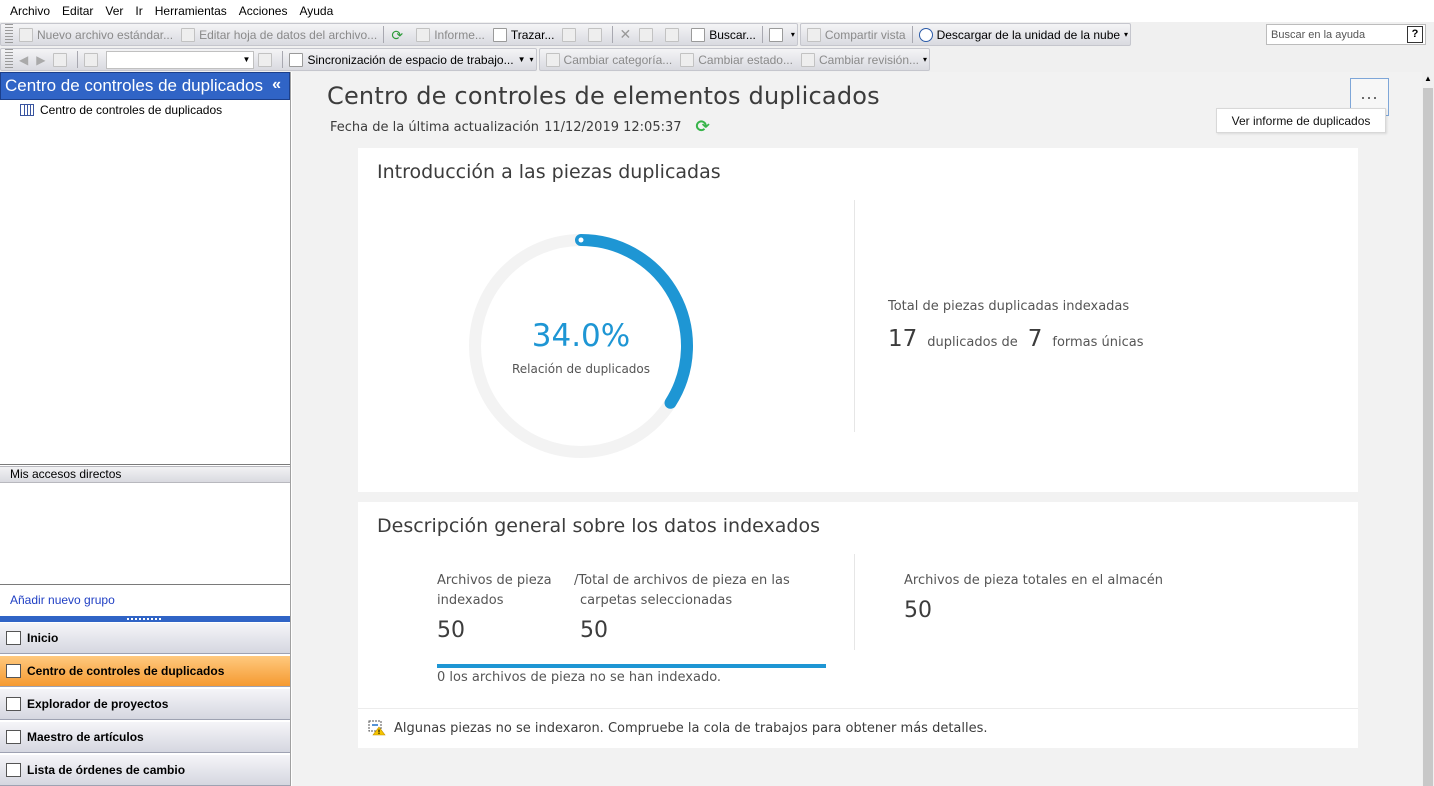 This screenshot has width=1434, height=786. I want to click on main-scrollbar: ▲, so click(1428, 429).